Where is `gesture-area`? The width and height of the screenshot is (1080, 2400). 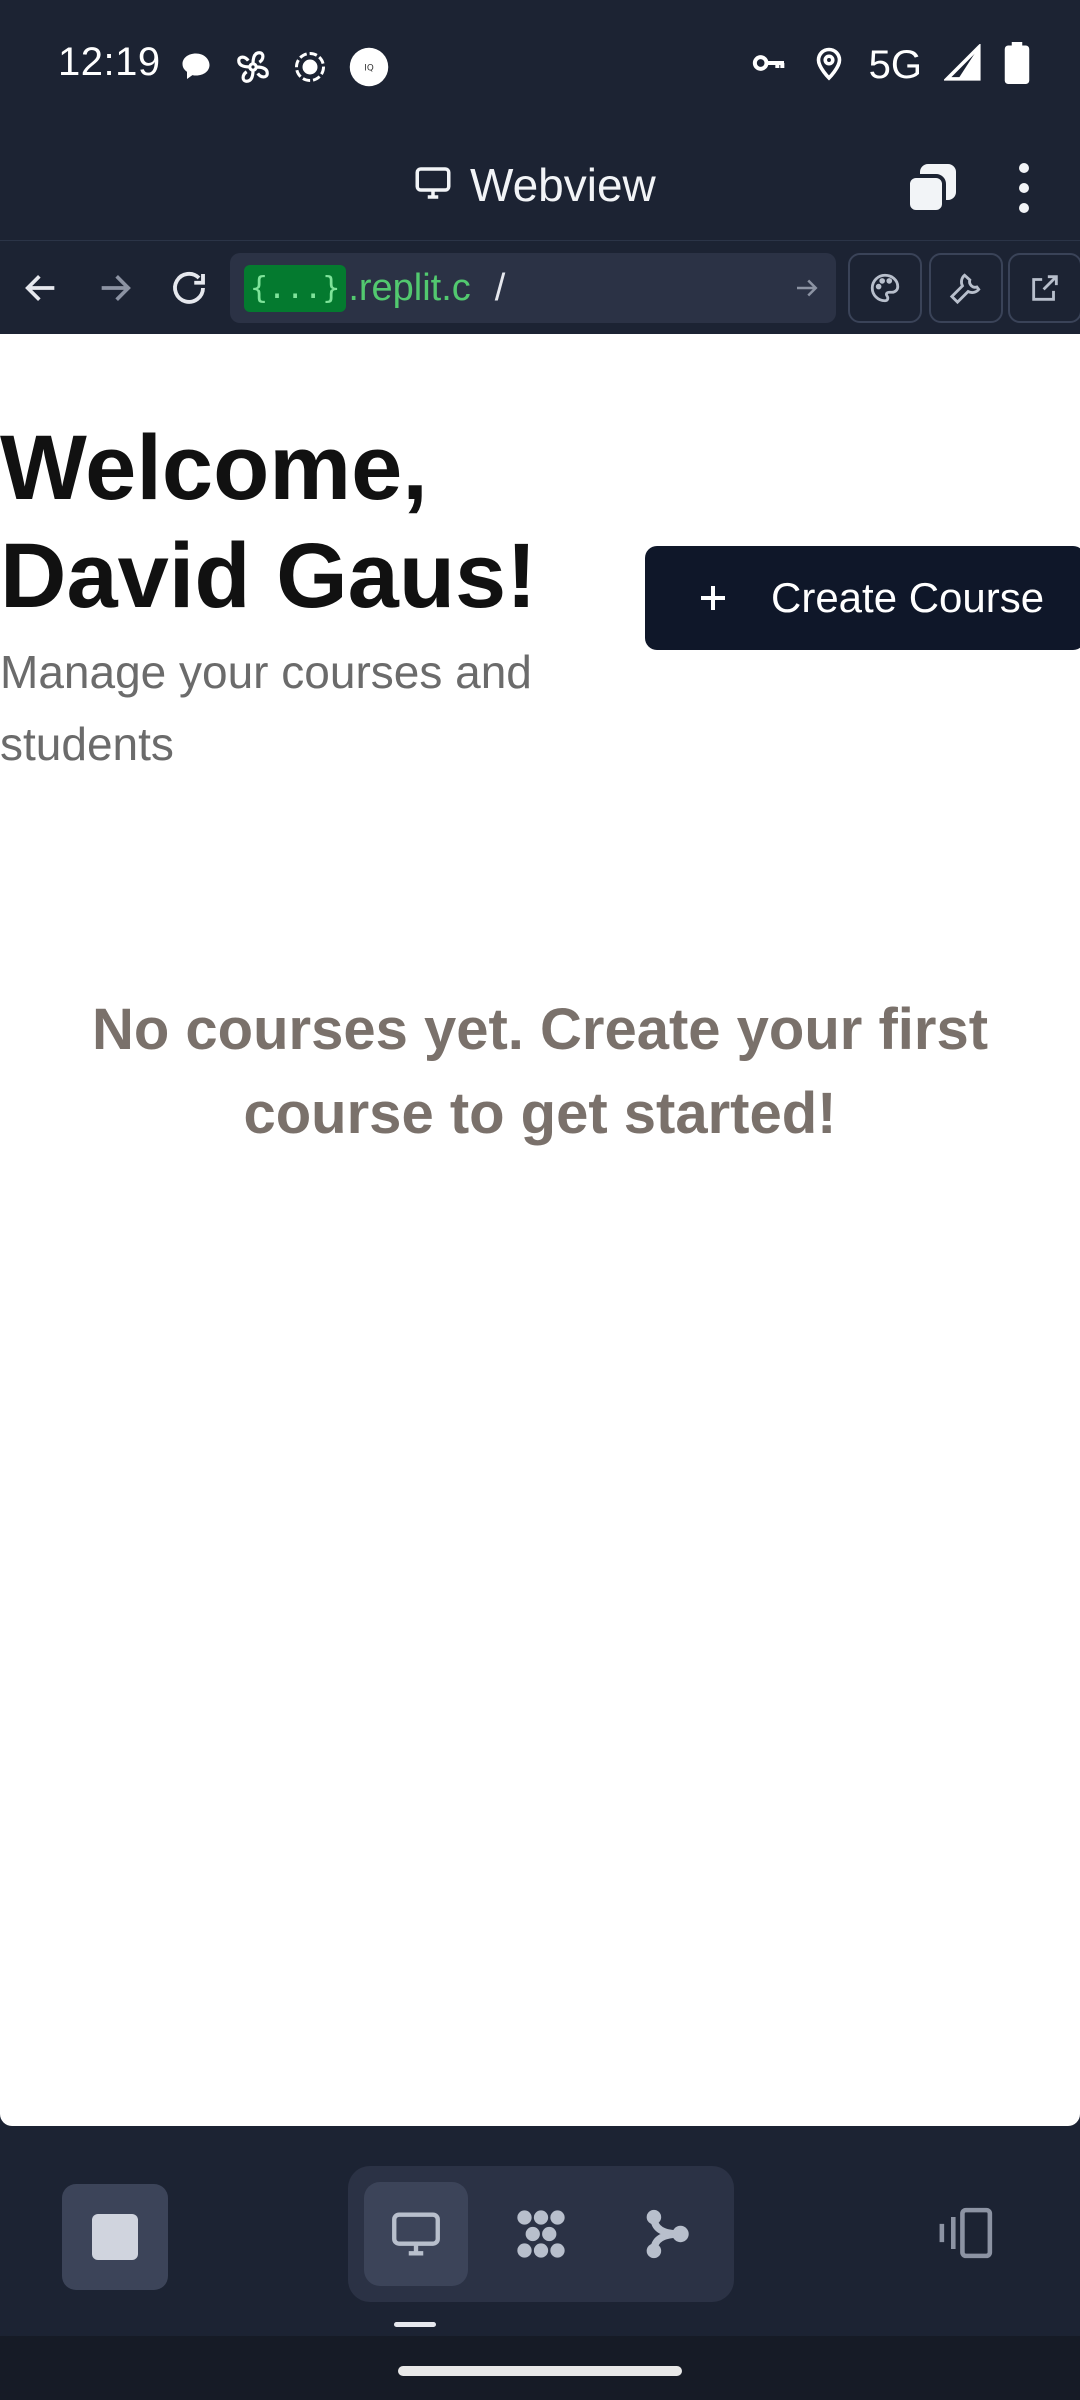
gesture-area is located at coordinates (540, 2368).